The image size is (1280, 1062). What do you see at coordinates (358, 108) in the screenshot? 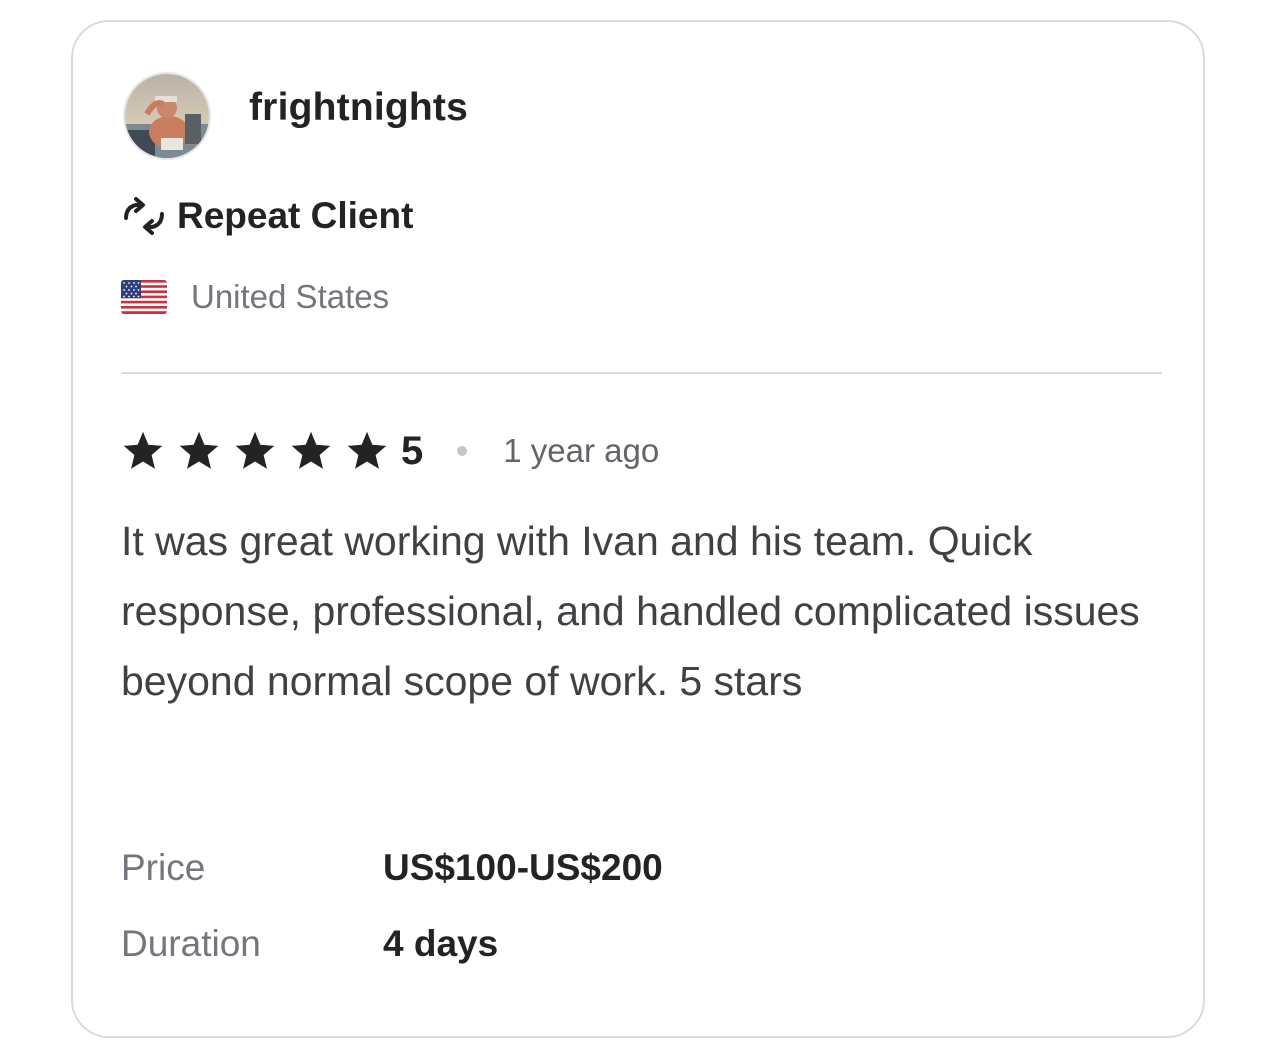
I see `reviewer-username: frightnights` at bounding box center [358, 108].